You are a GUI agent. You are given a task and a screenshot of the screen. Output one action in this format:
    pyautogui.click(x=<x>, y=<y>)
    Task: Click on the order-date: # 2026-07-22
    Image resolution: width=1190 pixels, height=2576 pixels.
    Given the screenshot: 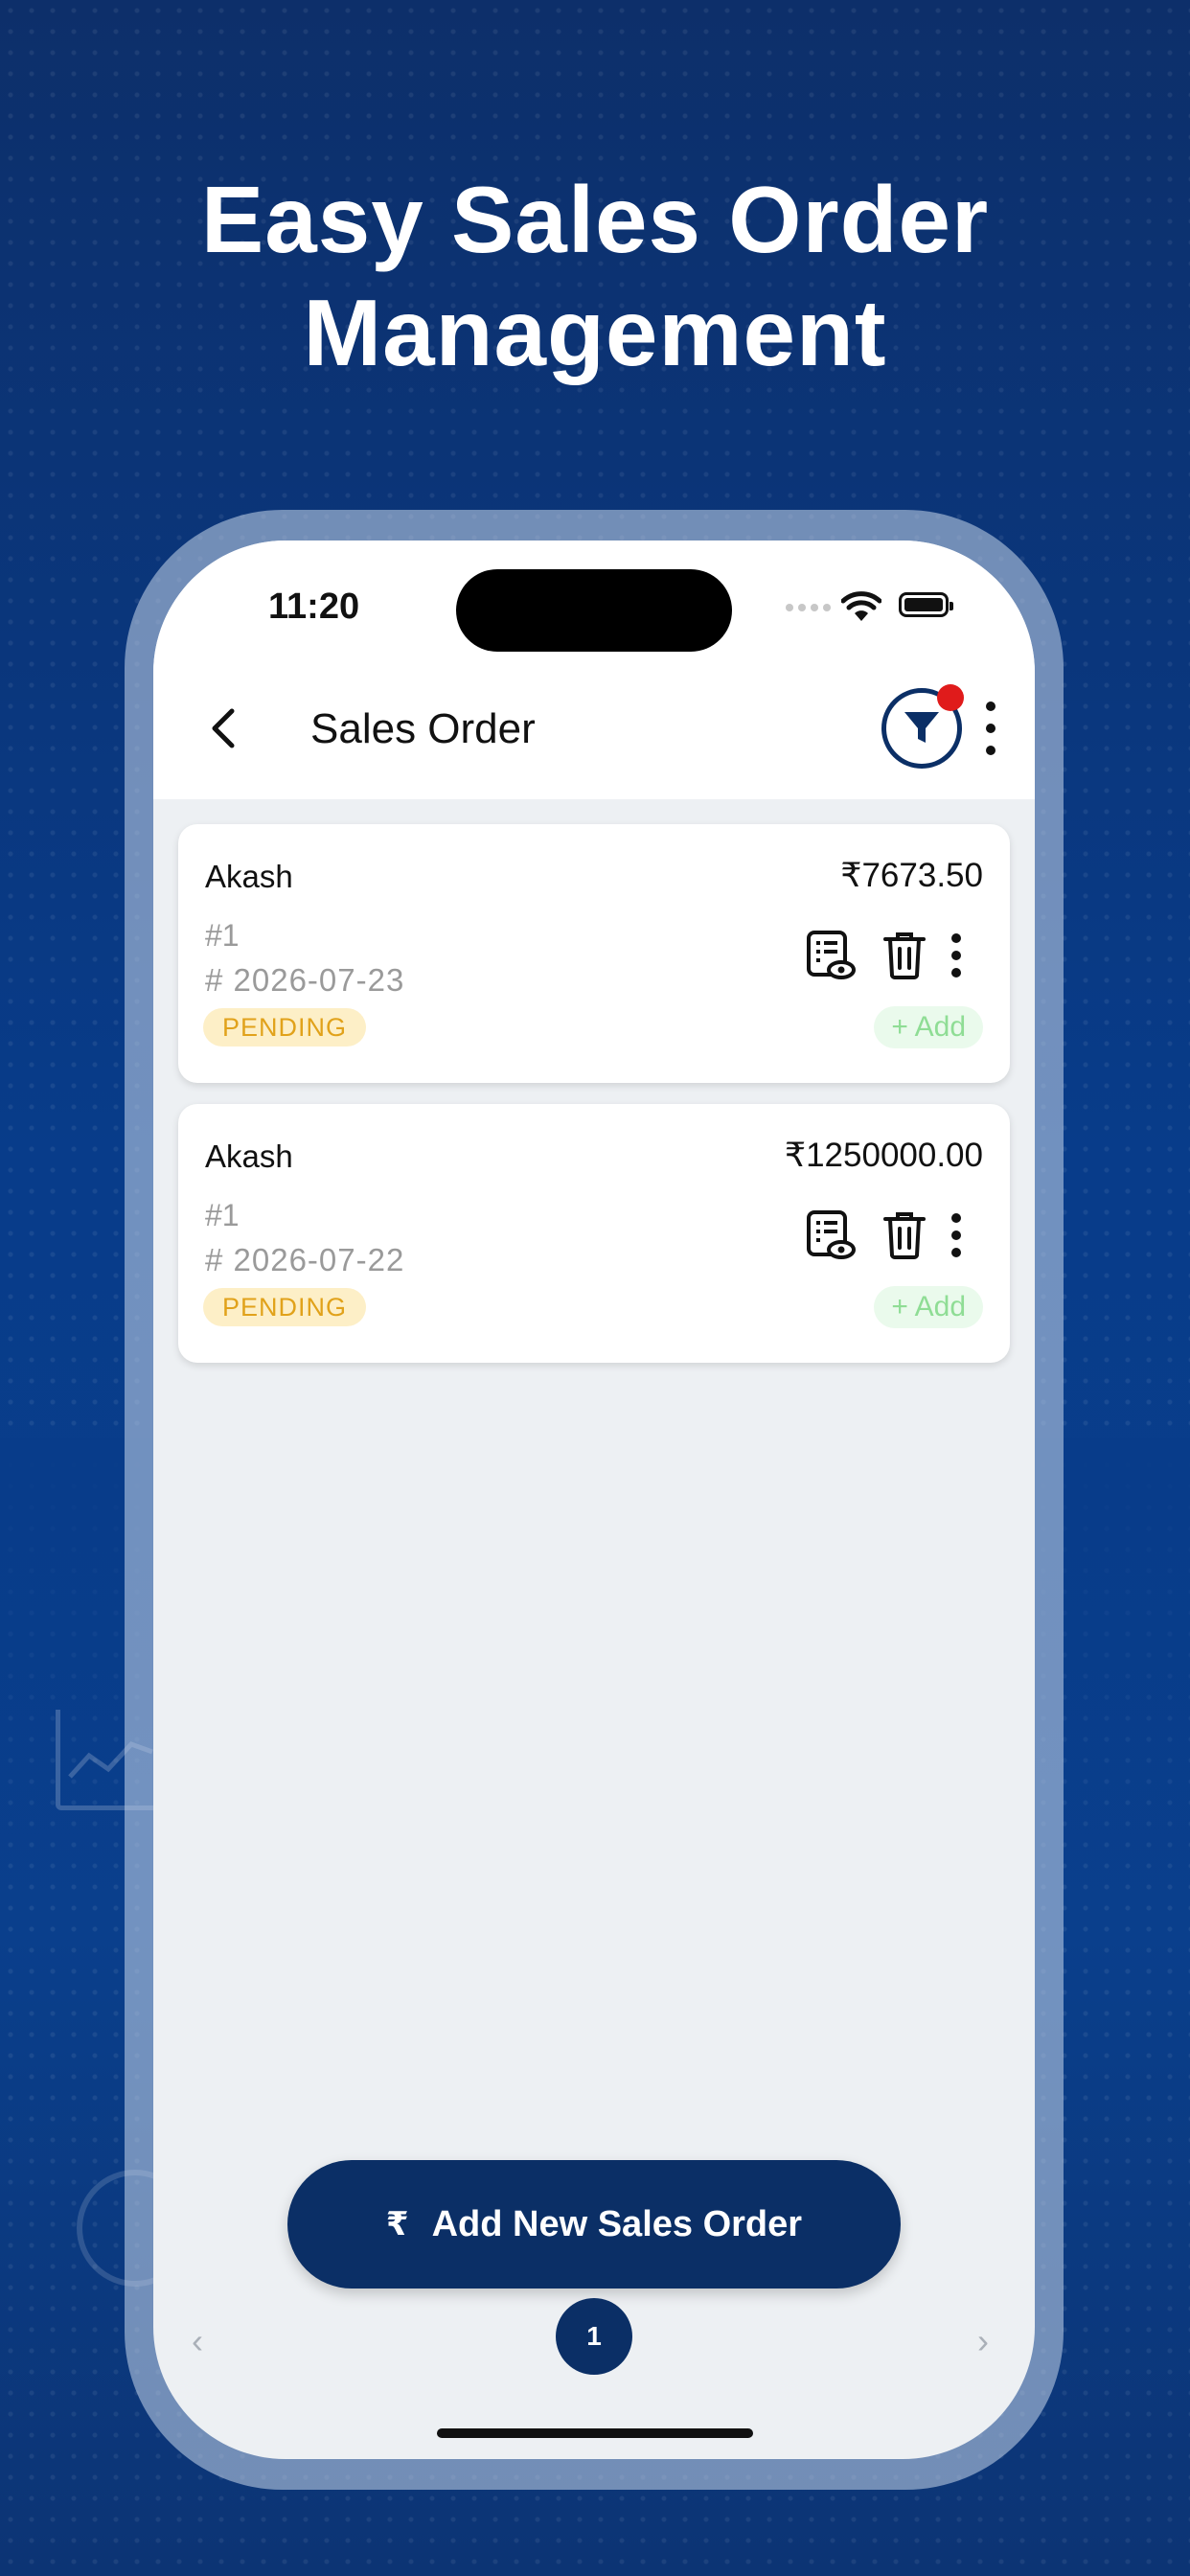 What is the action you would take?
    pyautogui.click(x=305, y=1259)
    